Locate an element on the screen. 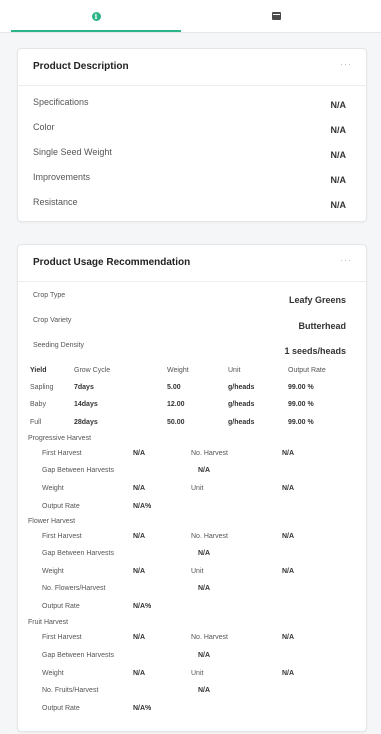 The width and height of the screenshot is (381, 734). fruits-per-harvest-label: No. Fruits/Harvest is located at coordinates (70, 690).